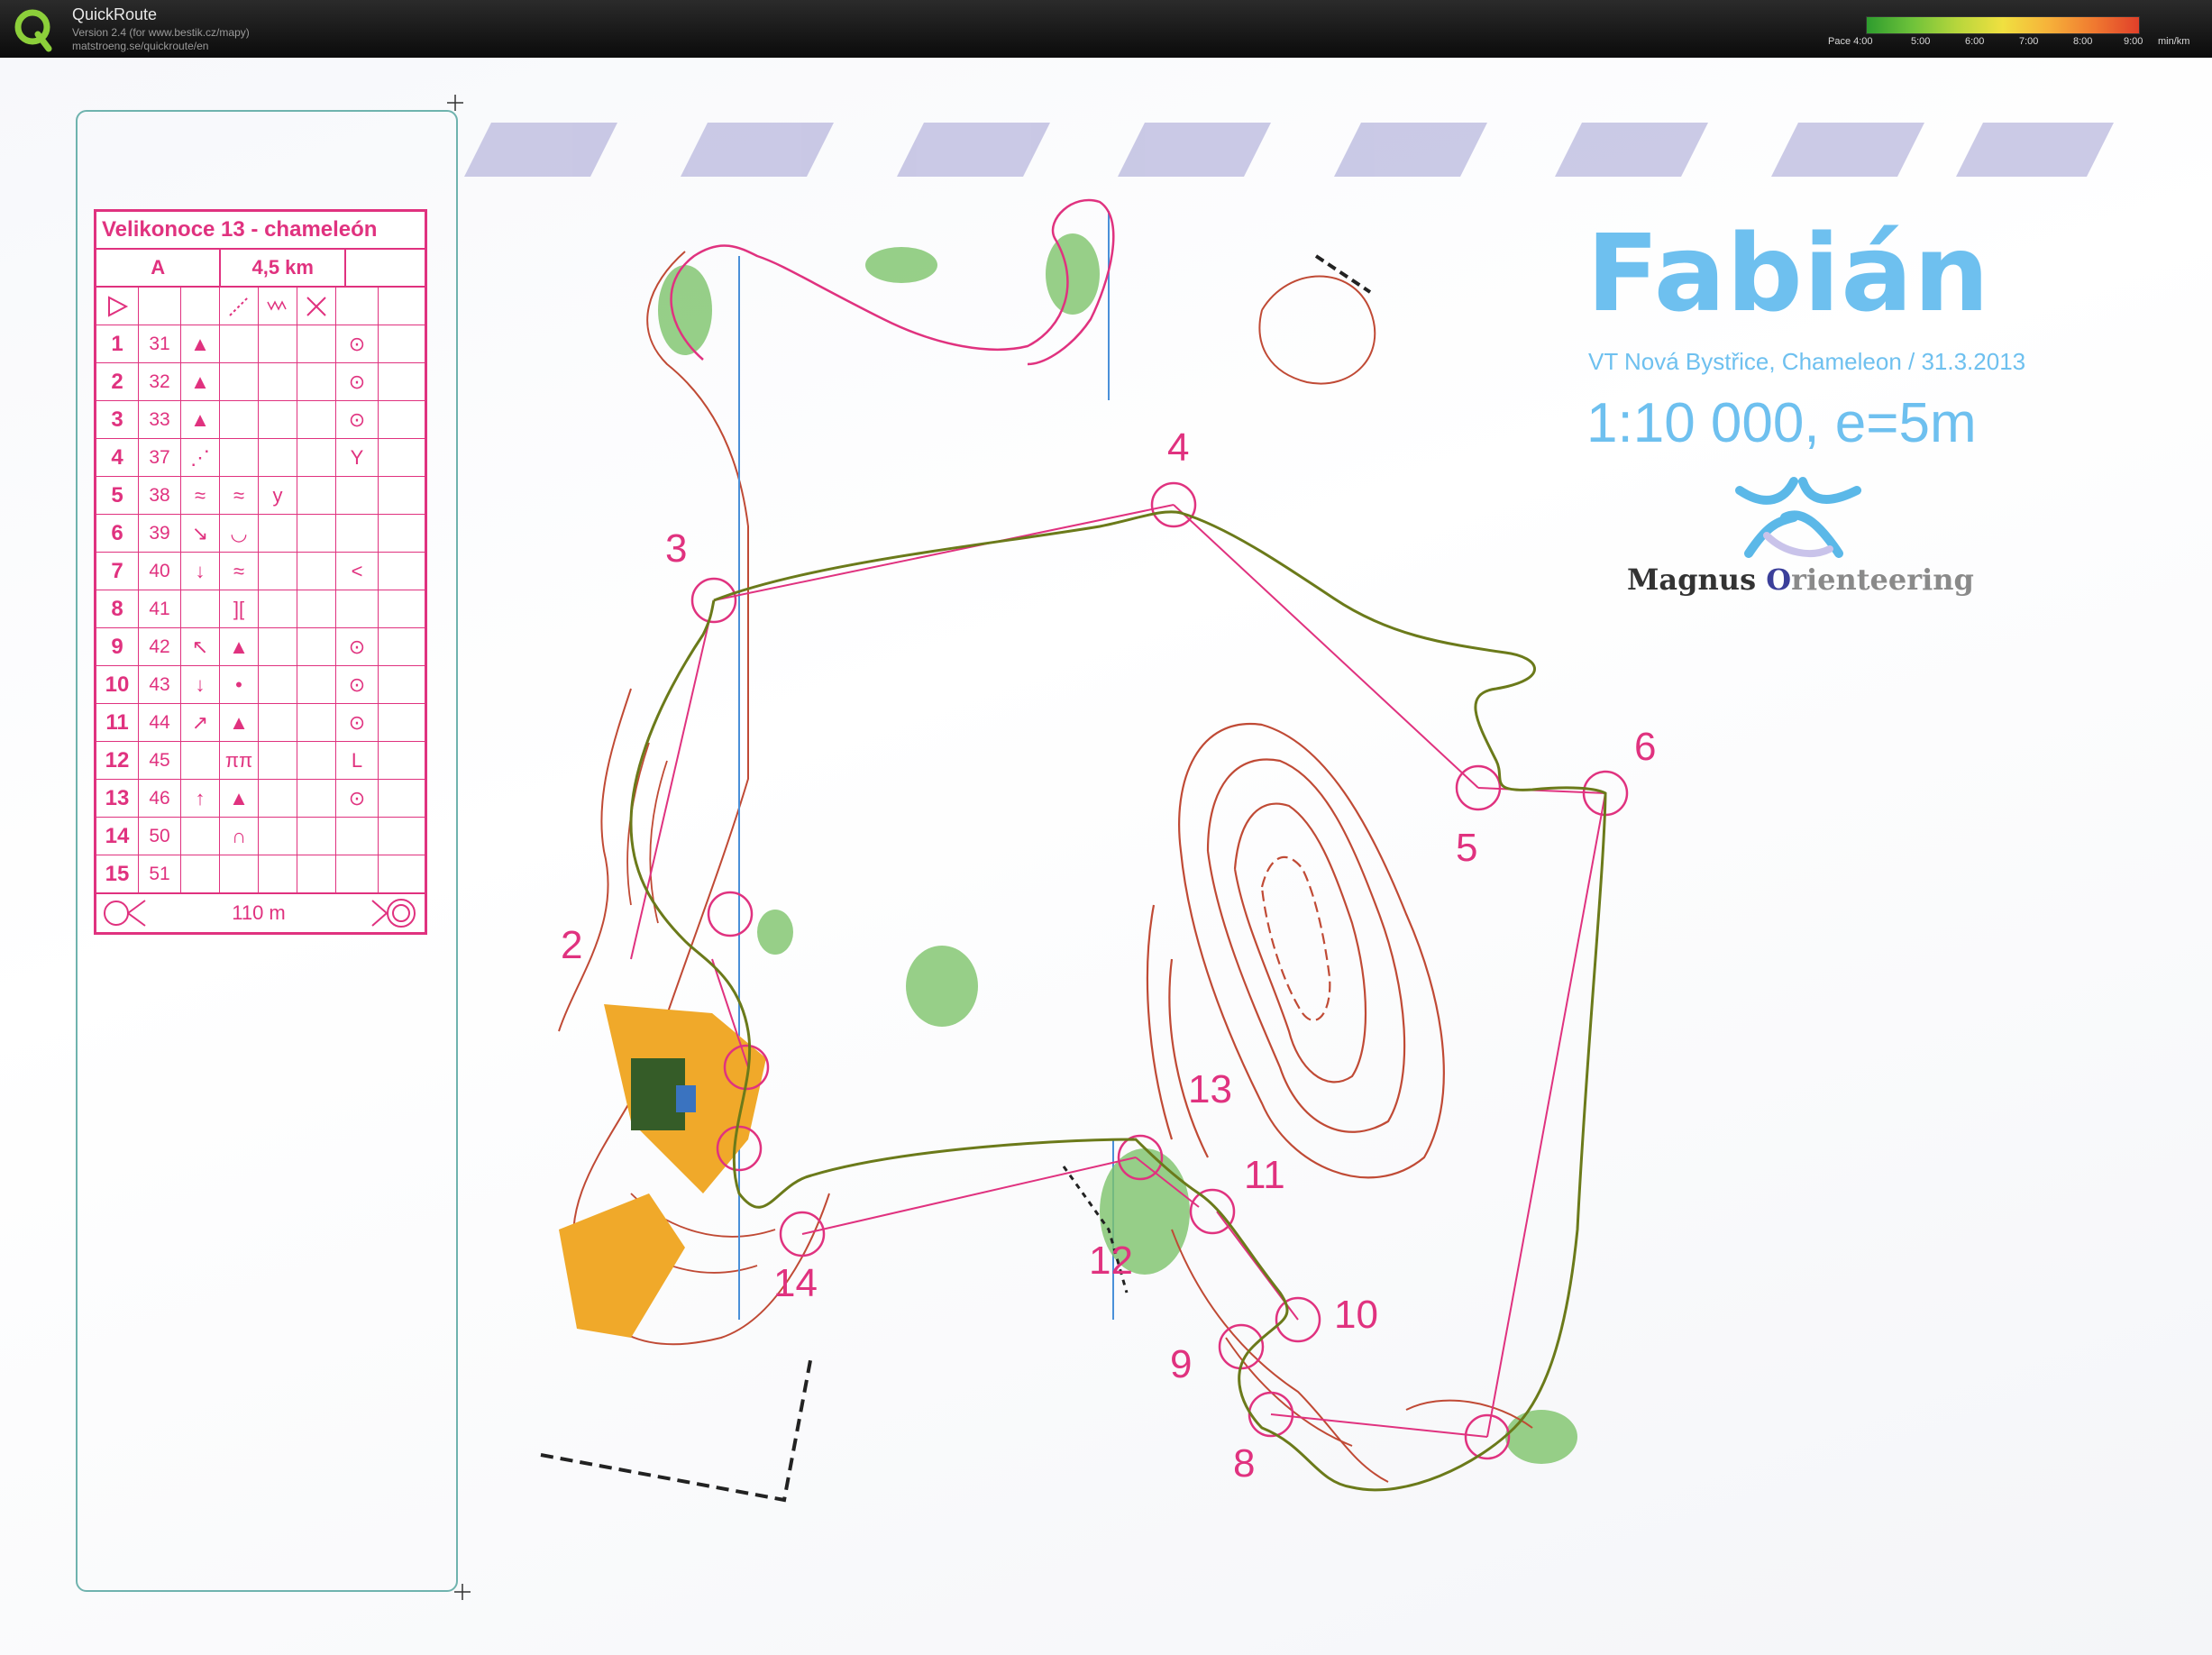  Describe the element at coordinates (200, 533) in the screenshot. I see `direction-symbol: ↘` at that location.